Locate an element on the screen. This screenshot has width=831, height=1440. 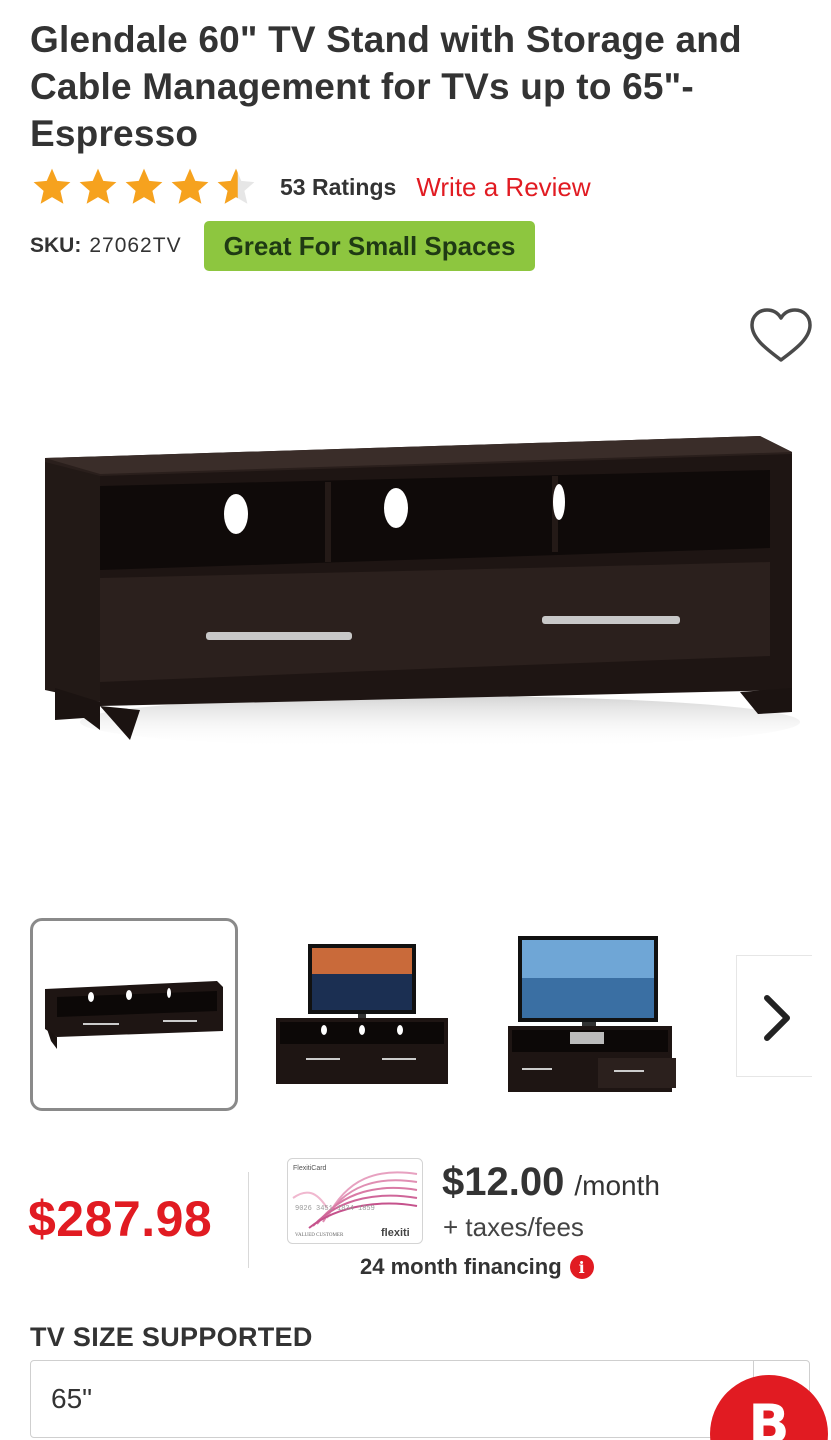
taxes-note: + taxes/fees is located at coordinates (513, 1227).